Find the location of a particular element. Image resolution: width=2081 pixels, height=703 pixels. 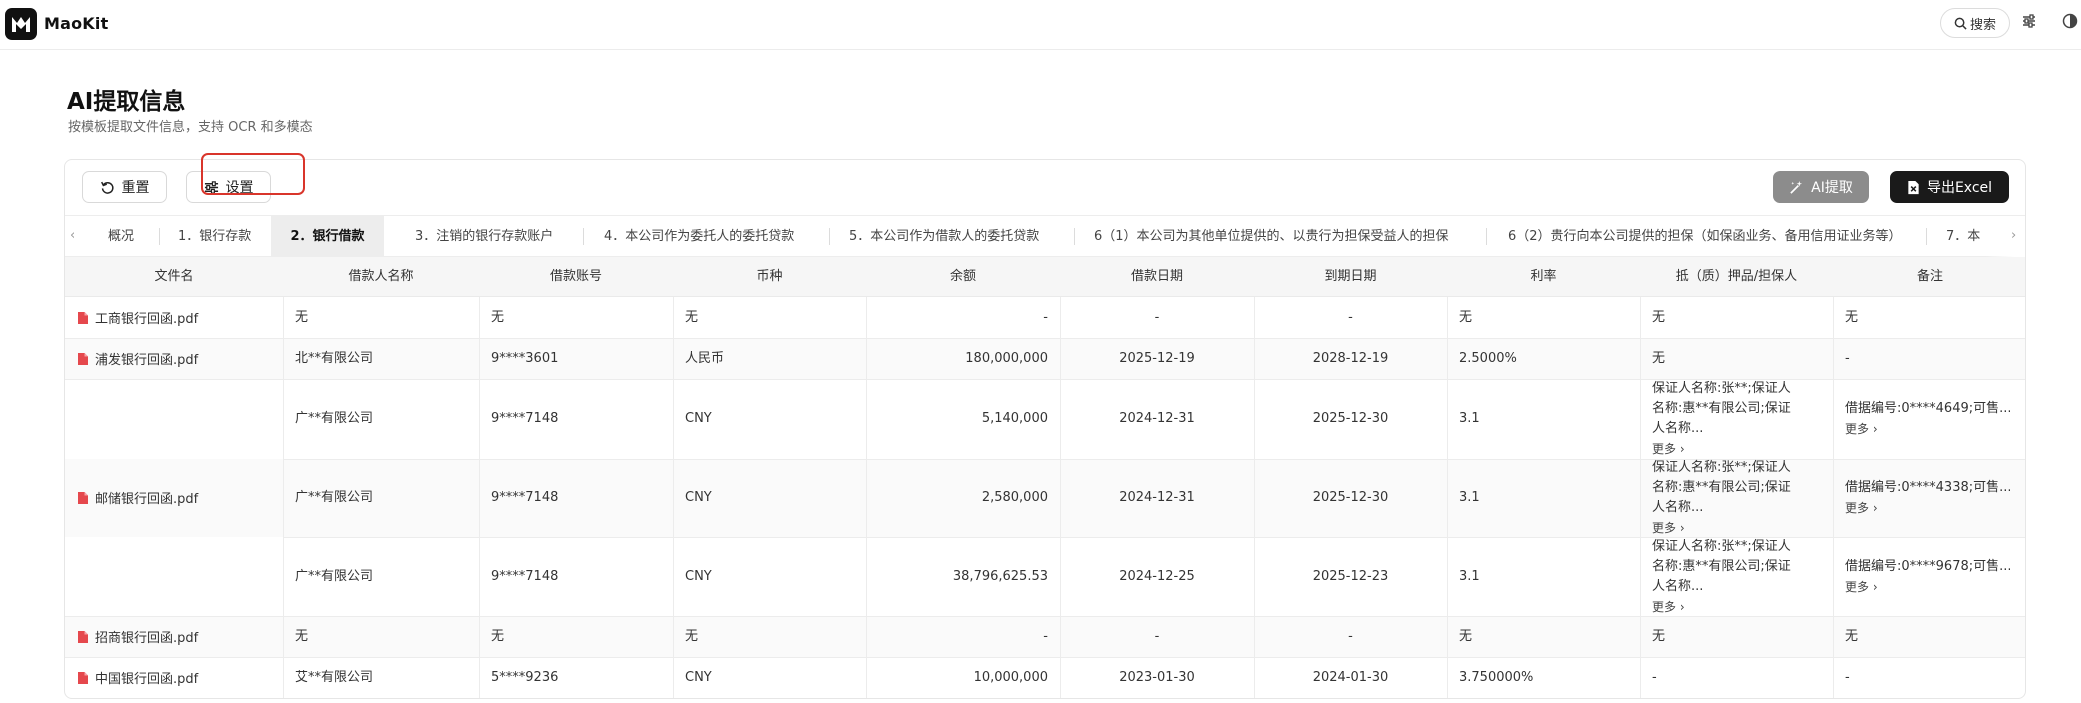

tab-guarantees-provided: 6（1）本公司为其他单位提供的、以贵行为担保受益人的担保 is located at coordinates (1271, 236).